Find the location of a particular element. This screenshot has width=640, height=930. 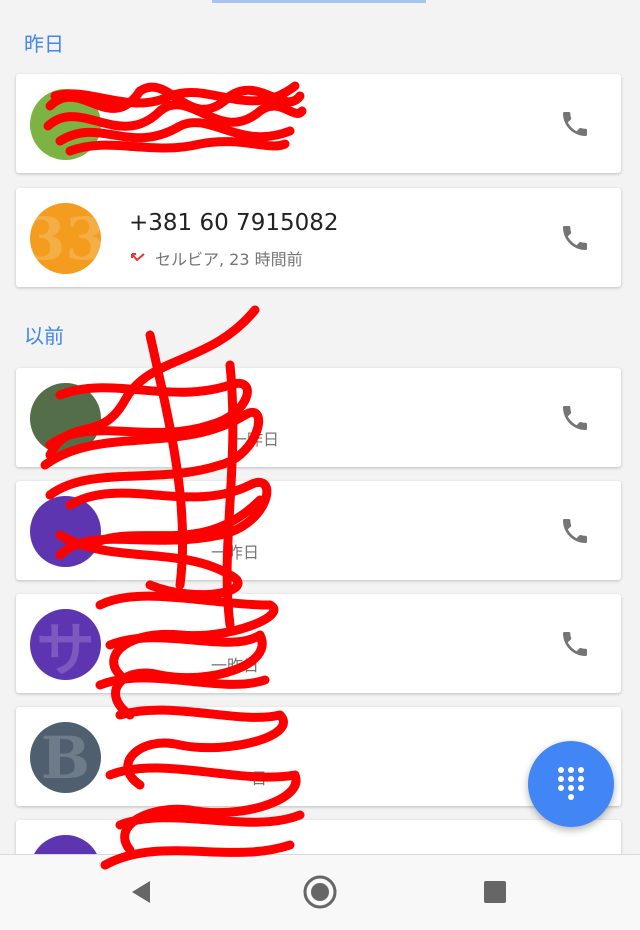

call-detail: 日 is located at coordinates (259, 778).